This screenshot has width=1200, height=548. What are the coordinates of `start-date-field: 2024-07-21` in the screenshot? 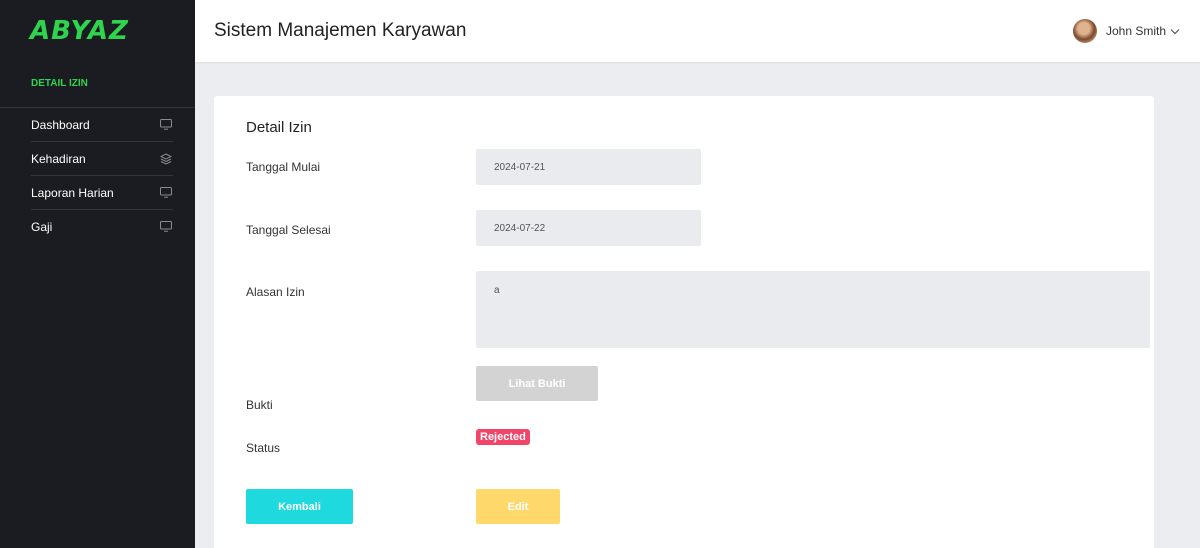 It's located at (588, 167).